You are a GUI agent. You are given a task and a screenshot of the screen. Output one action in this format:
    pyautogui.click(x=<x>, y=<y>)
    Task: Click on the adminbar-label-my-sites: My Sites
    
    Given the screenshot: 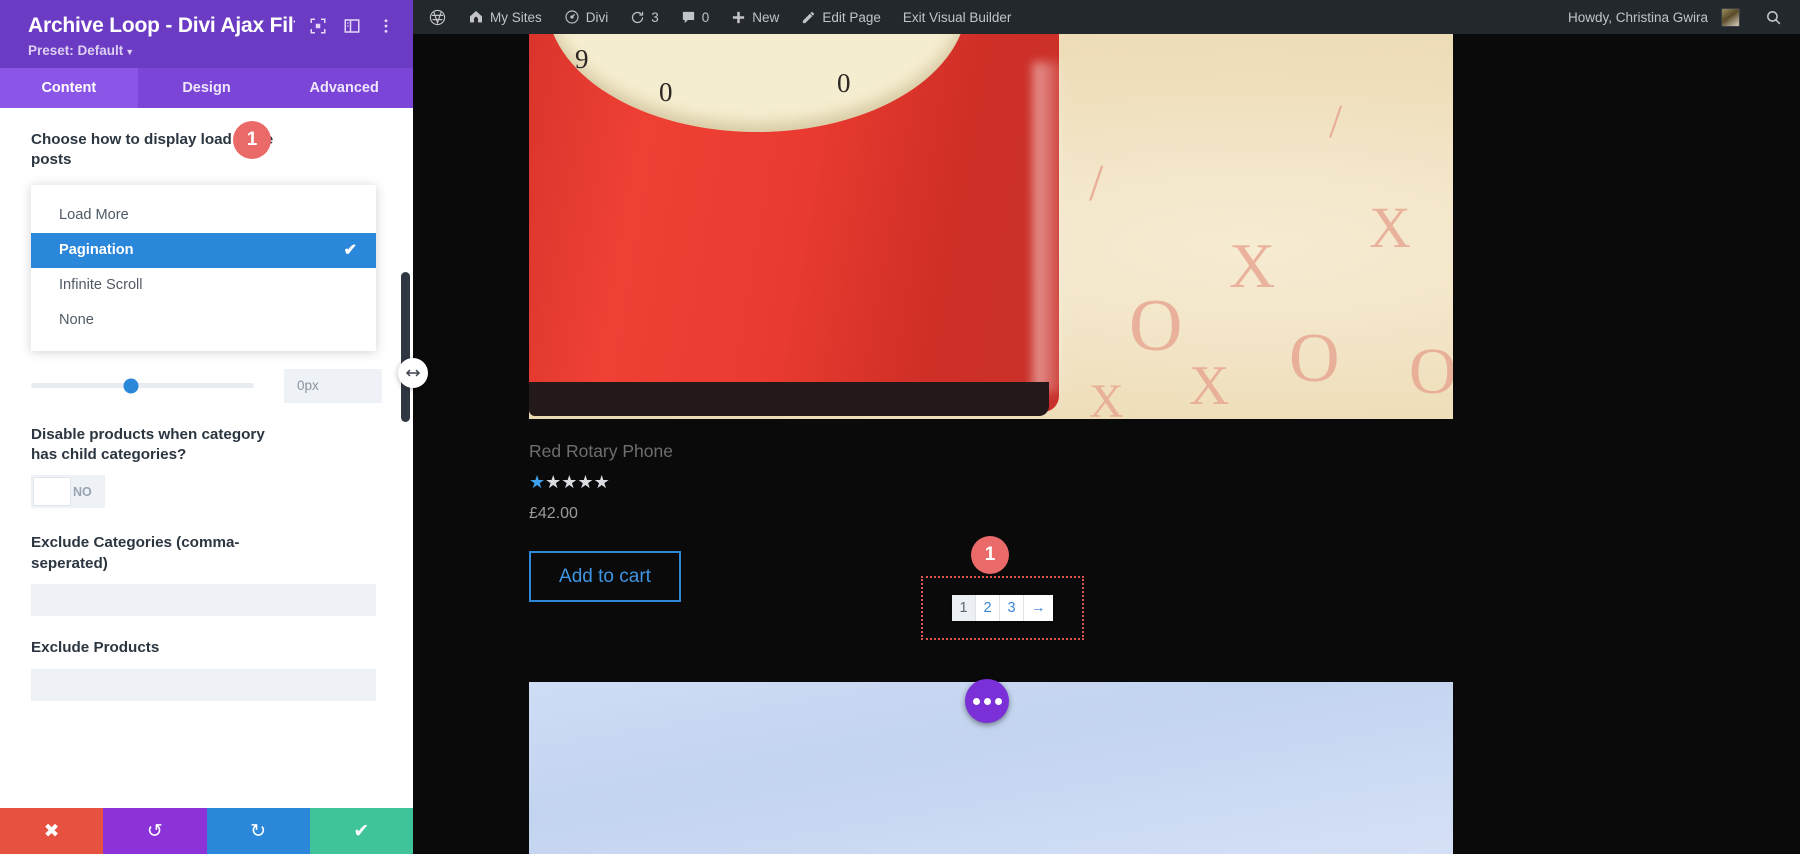 What is the action you would take?
    pyautogui.click(x=516, y=17)
    